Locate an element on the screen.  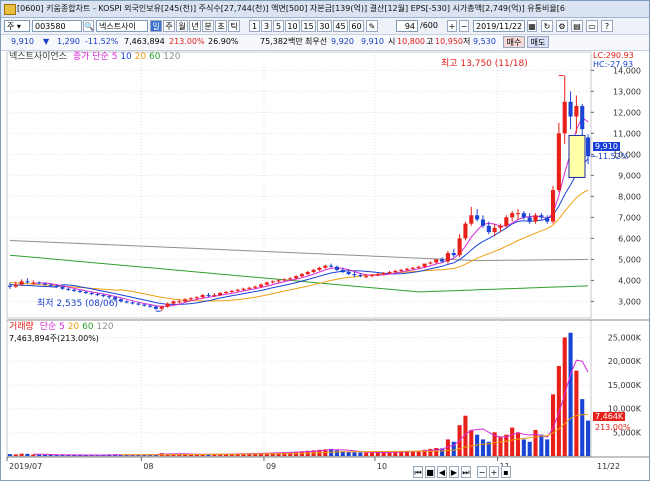
low-price: 9,530 is located at coordinates (484, 41).